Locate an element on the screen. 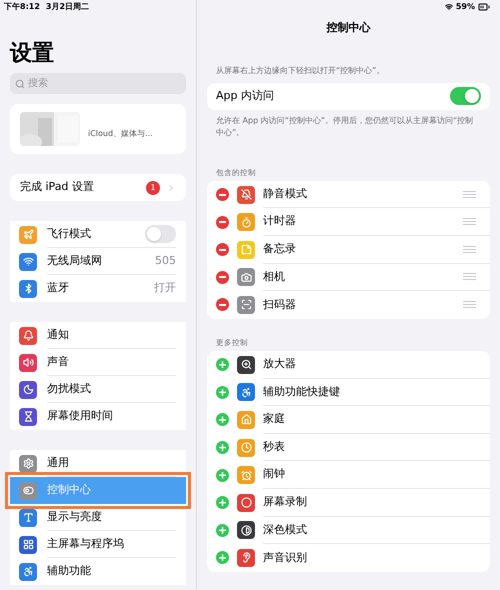 The image size is (500, 590). control-label: 扫码器 is located at coordinates (280, 304).